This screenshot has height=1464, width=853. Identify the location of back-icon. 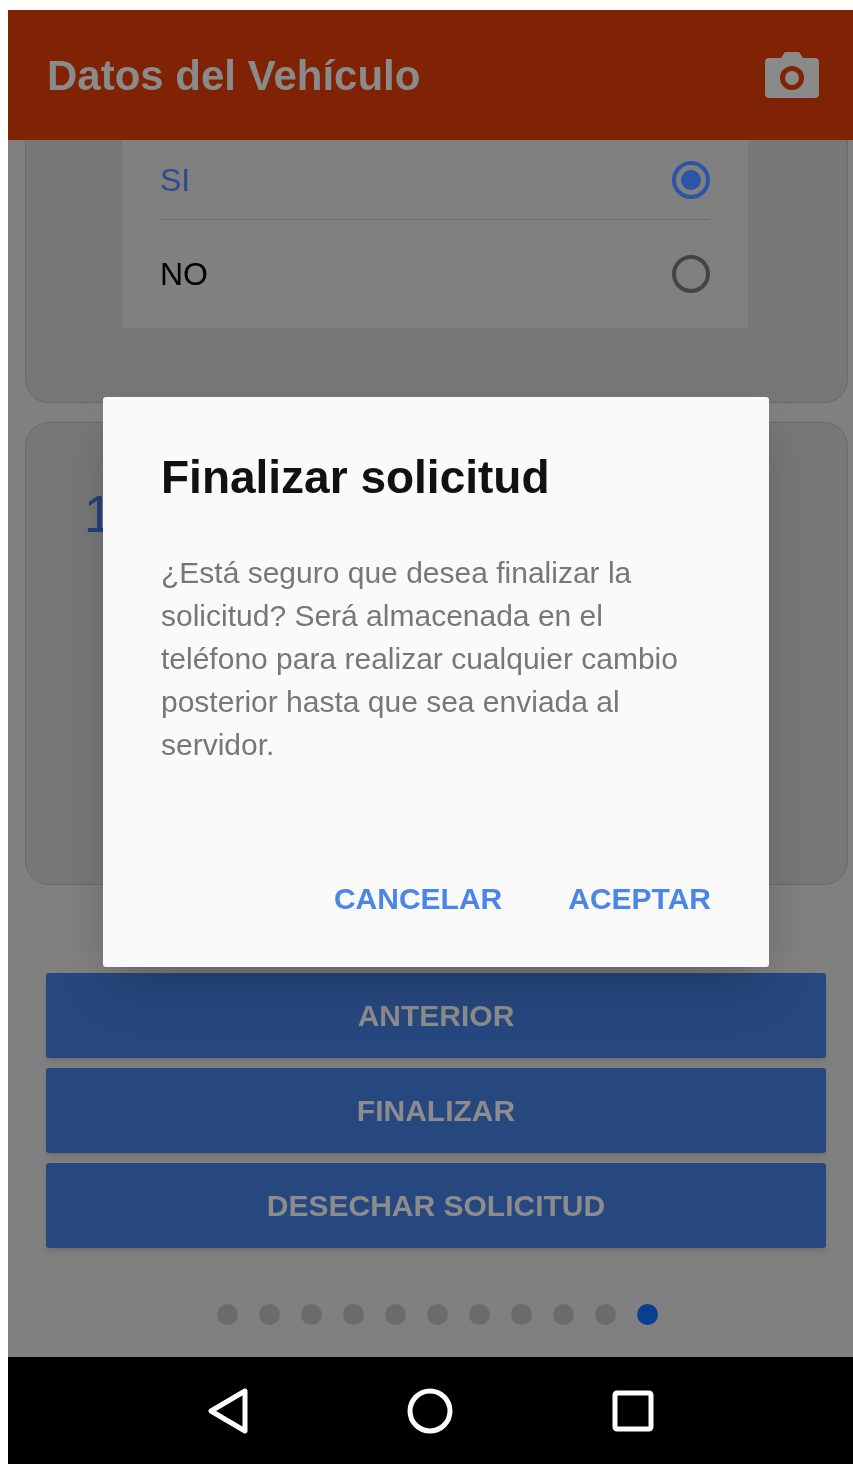
(228, 1410).